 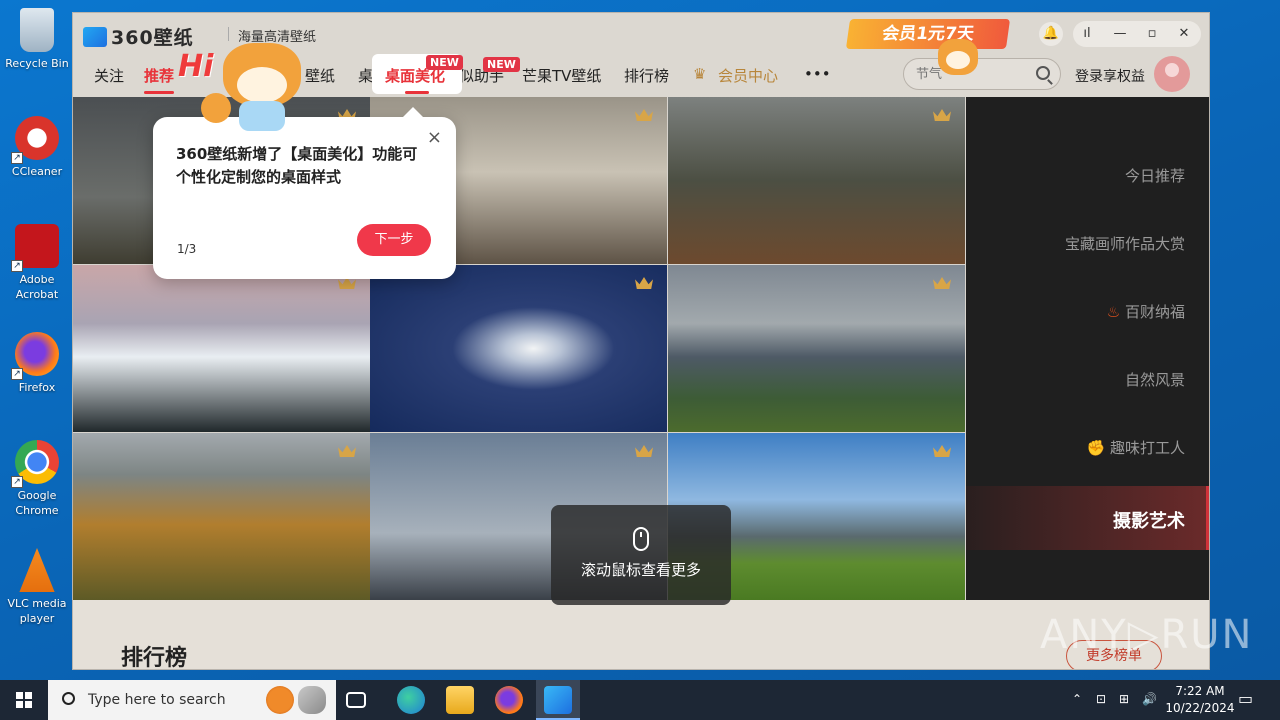 I want to click on category-nature: 自然风景, so click(x=1155, y=379).